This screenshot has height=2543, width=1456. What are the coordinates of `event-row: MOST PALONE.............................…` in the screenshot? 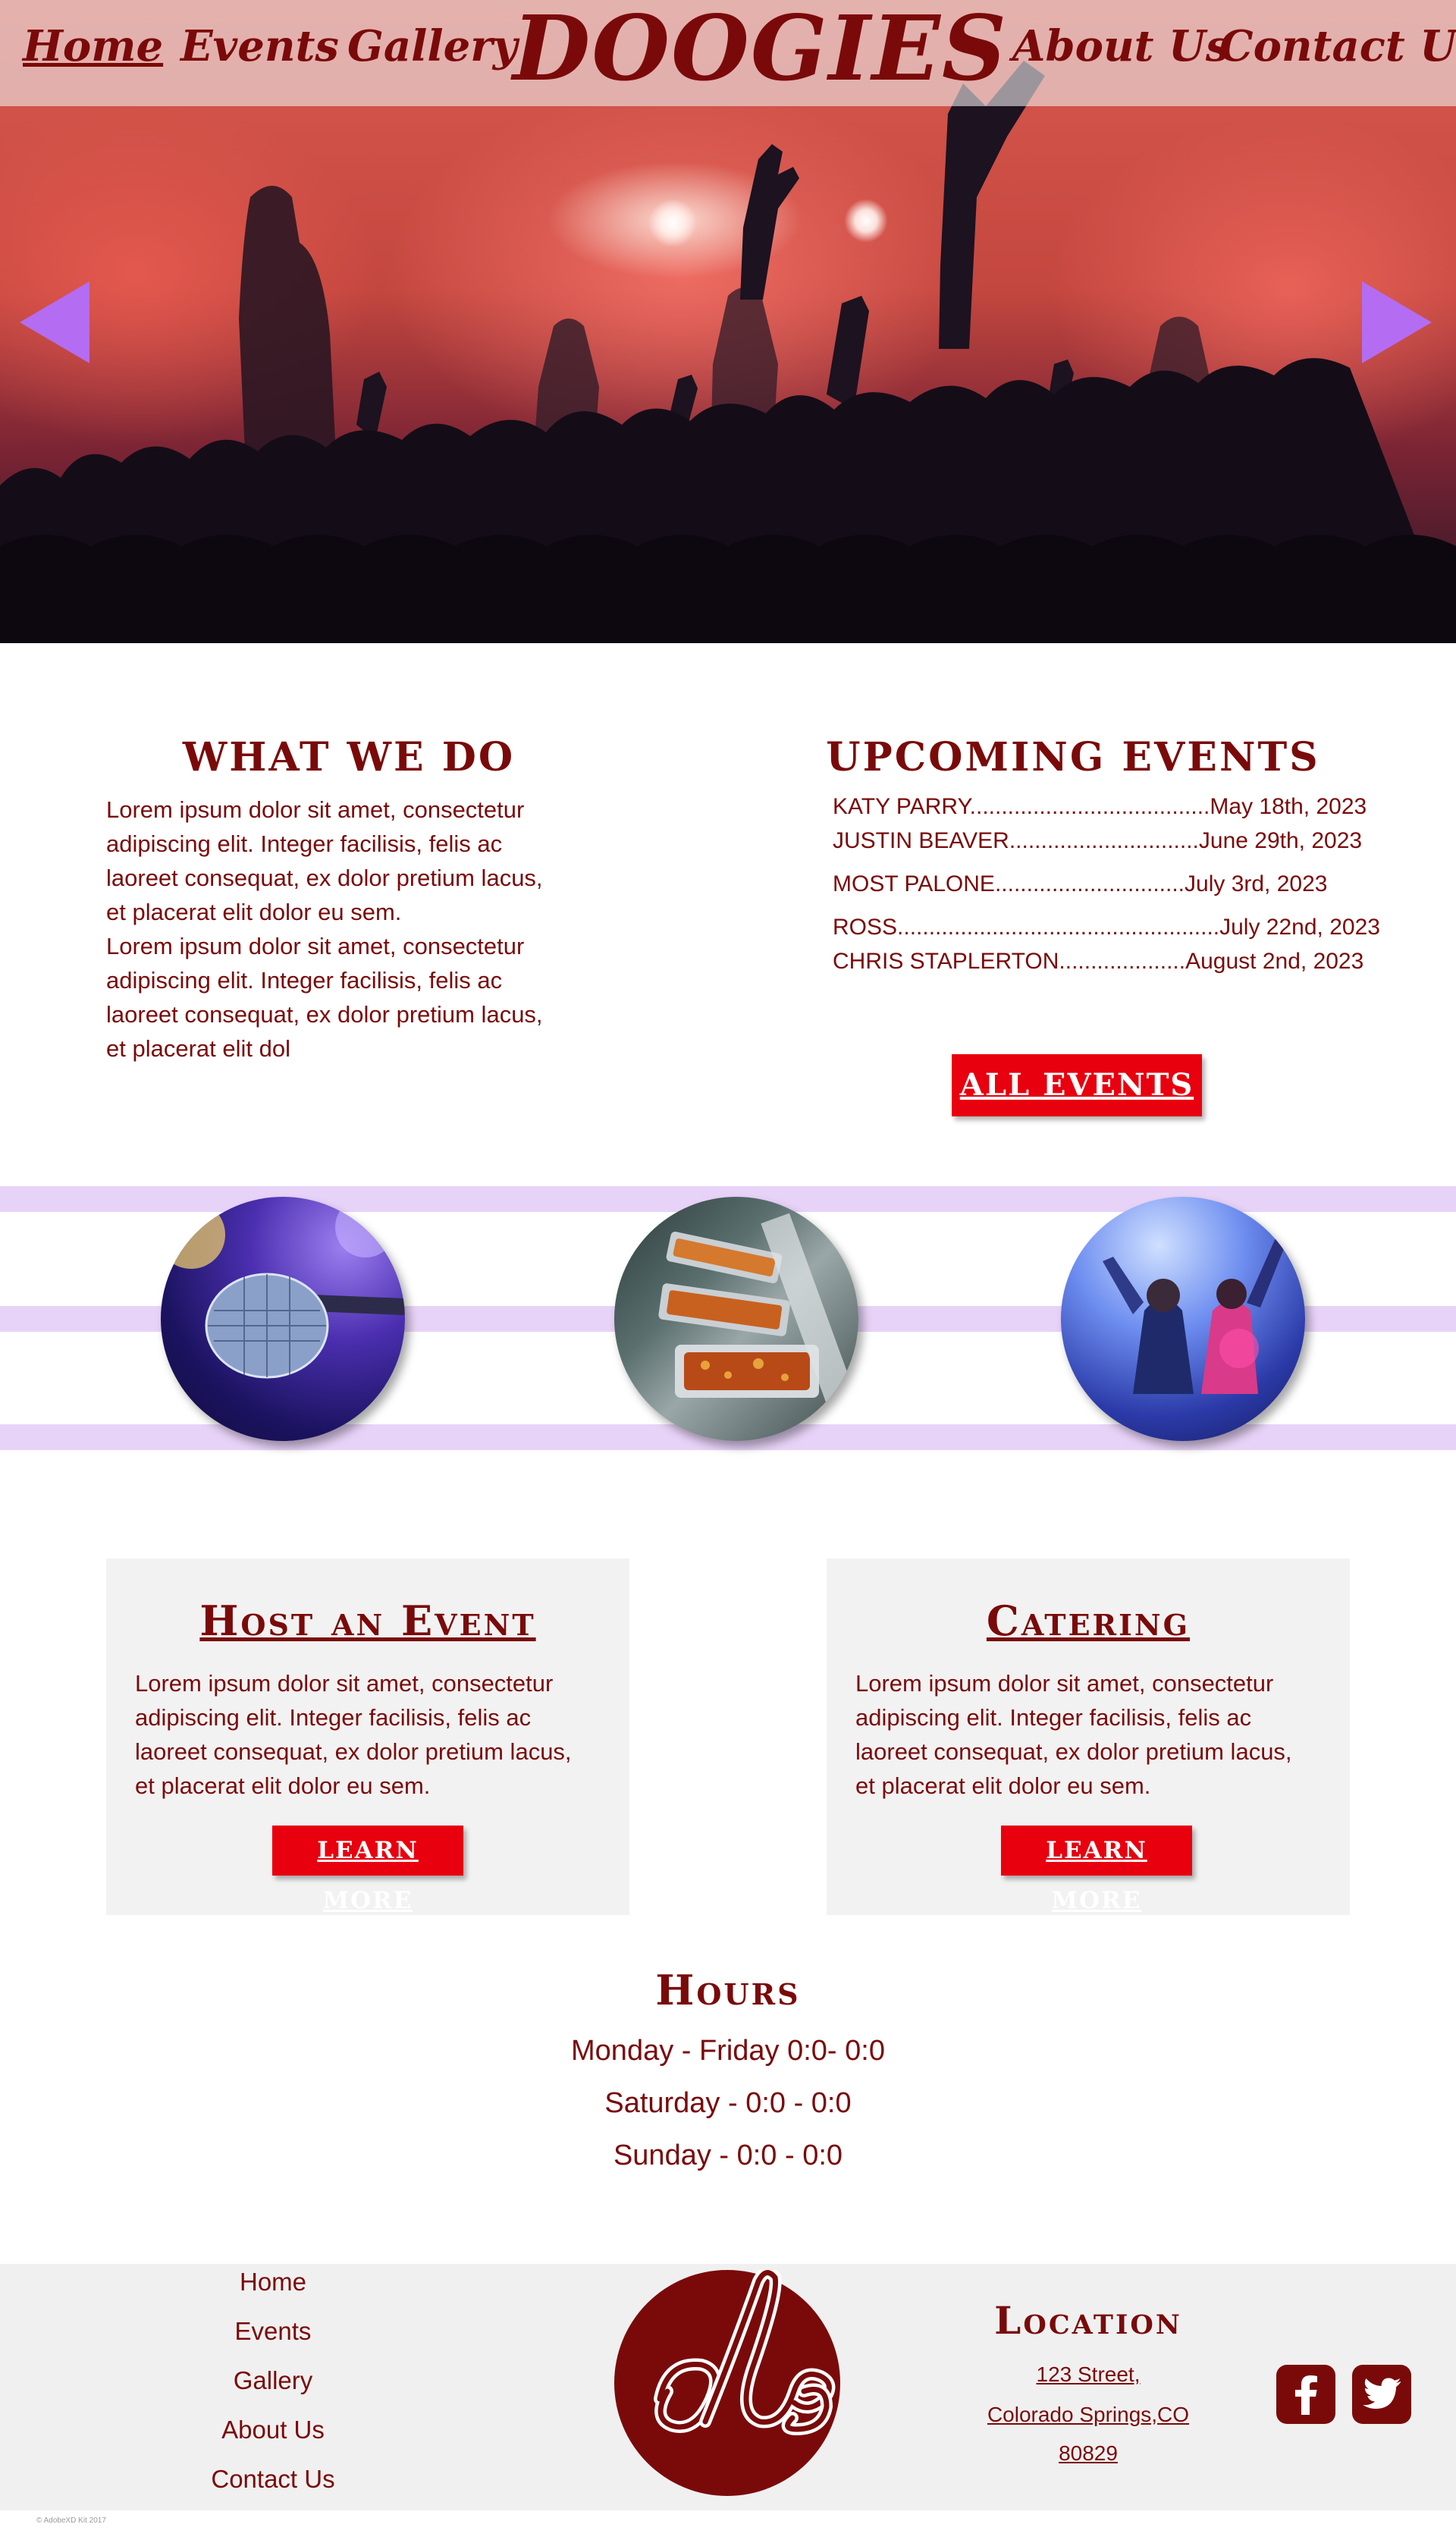 It's located at (1080, 884).